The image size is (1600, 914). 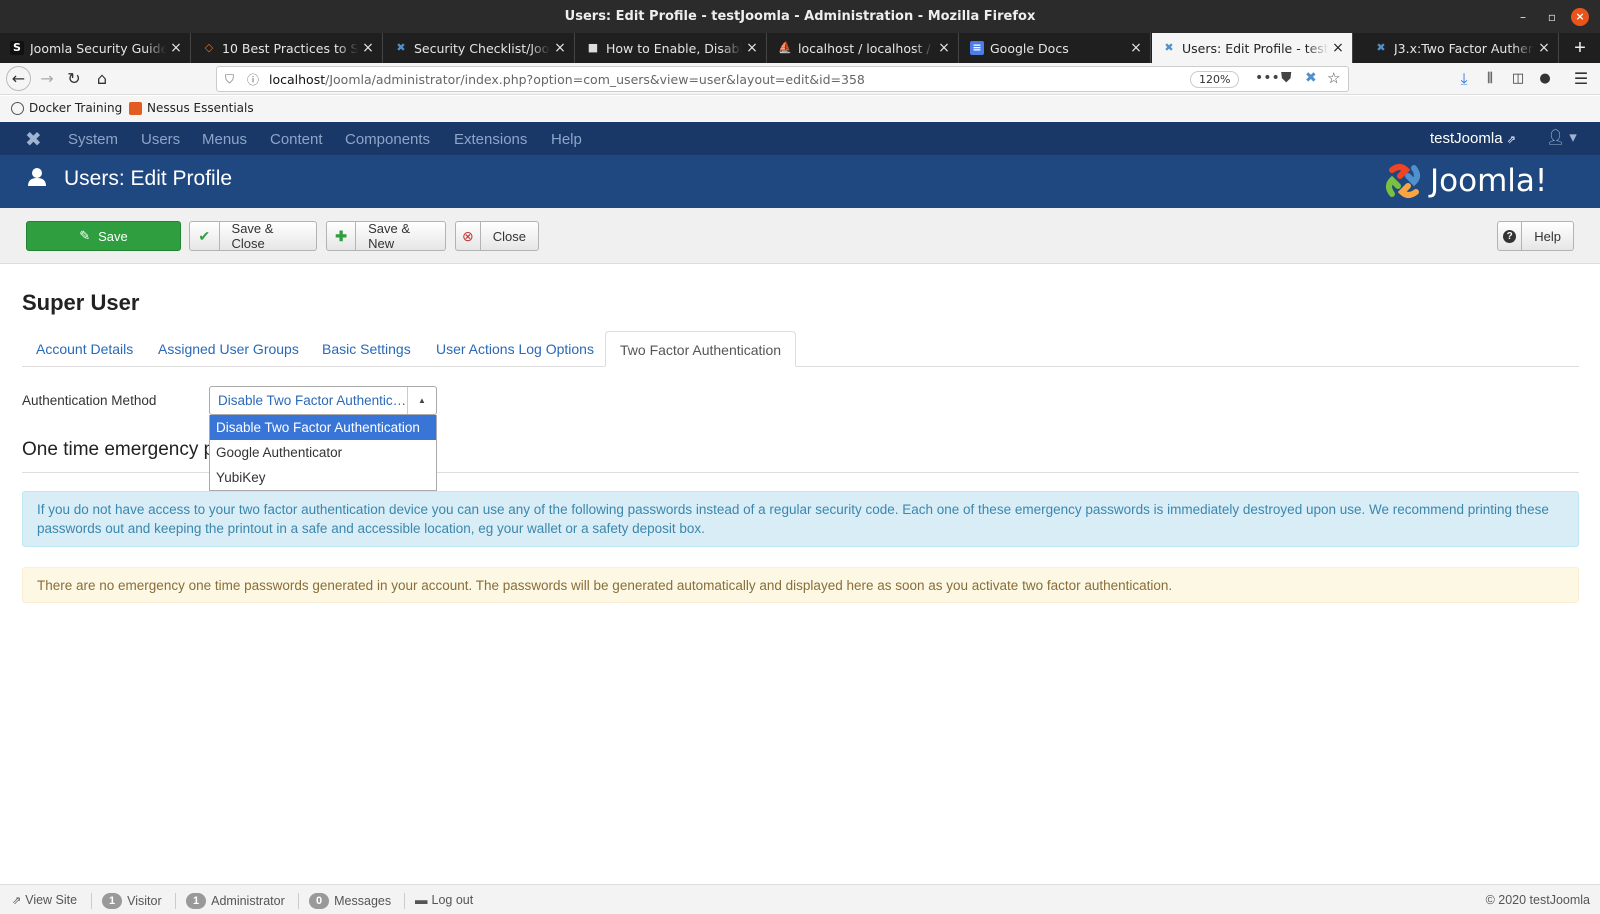 What do you see at coordinates (366, 349) in the screenshot?
I see `tab-basic-settings: Basic Settings` at bounding box center [366, 349].